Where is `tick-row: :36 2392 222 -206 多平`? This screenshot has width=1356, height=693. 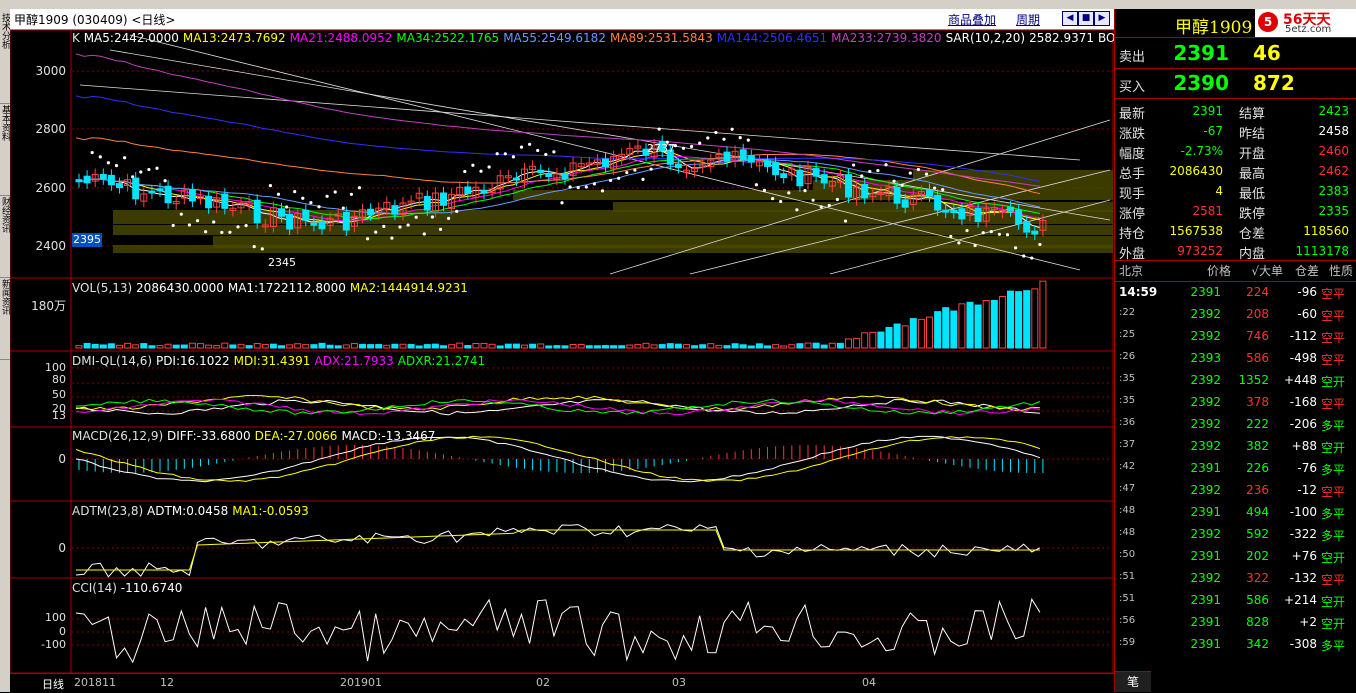
tick-row: :36 2392 222 -206 多平 is located at coordinates (1235, 428).